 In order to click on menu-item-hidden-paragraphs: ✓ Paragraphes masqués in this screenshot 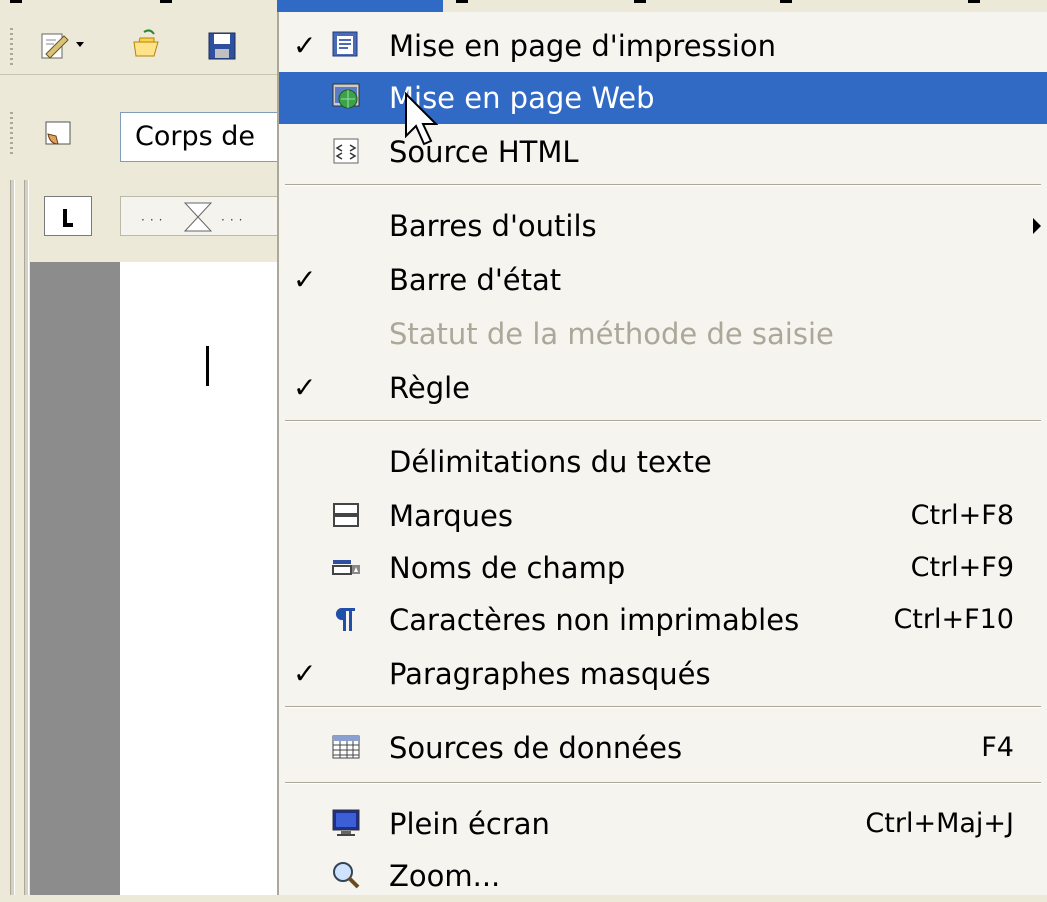, I will do `click(663, 674)`.